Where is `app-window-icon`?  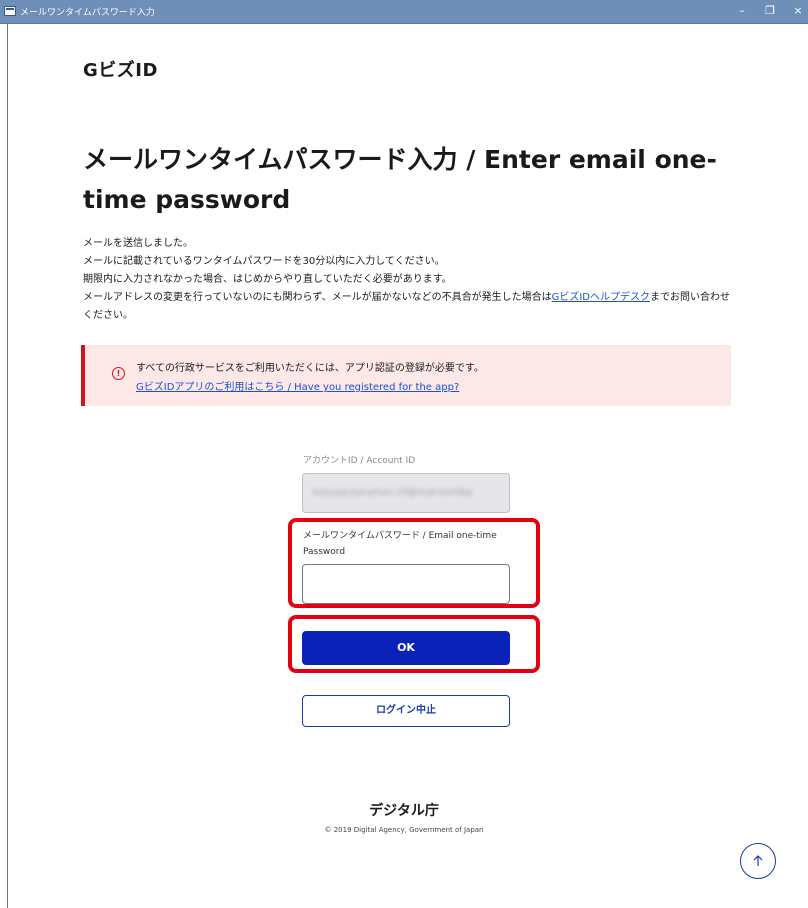 app-window-icon is located at coordinates (10, 11).